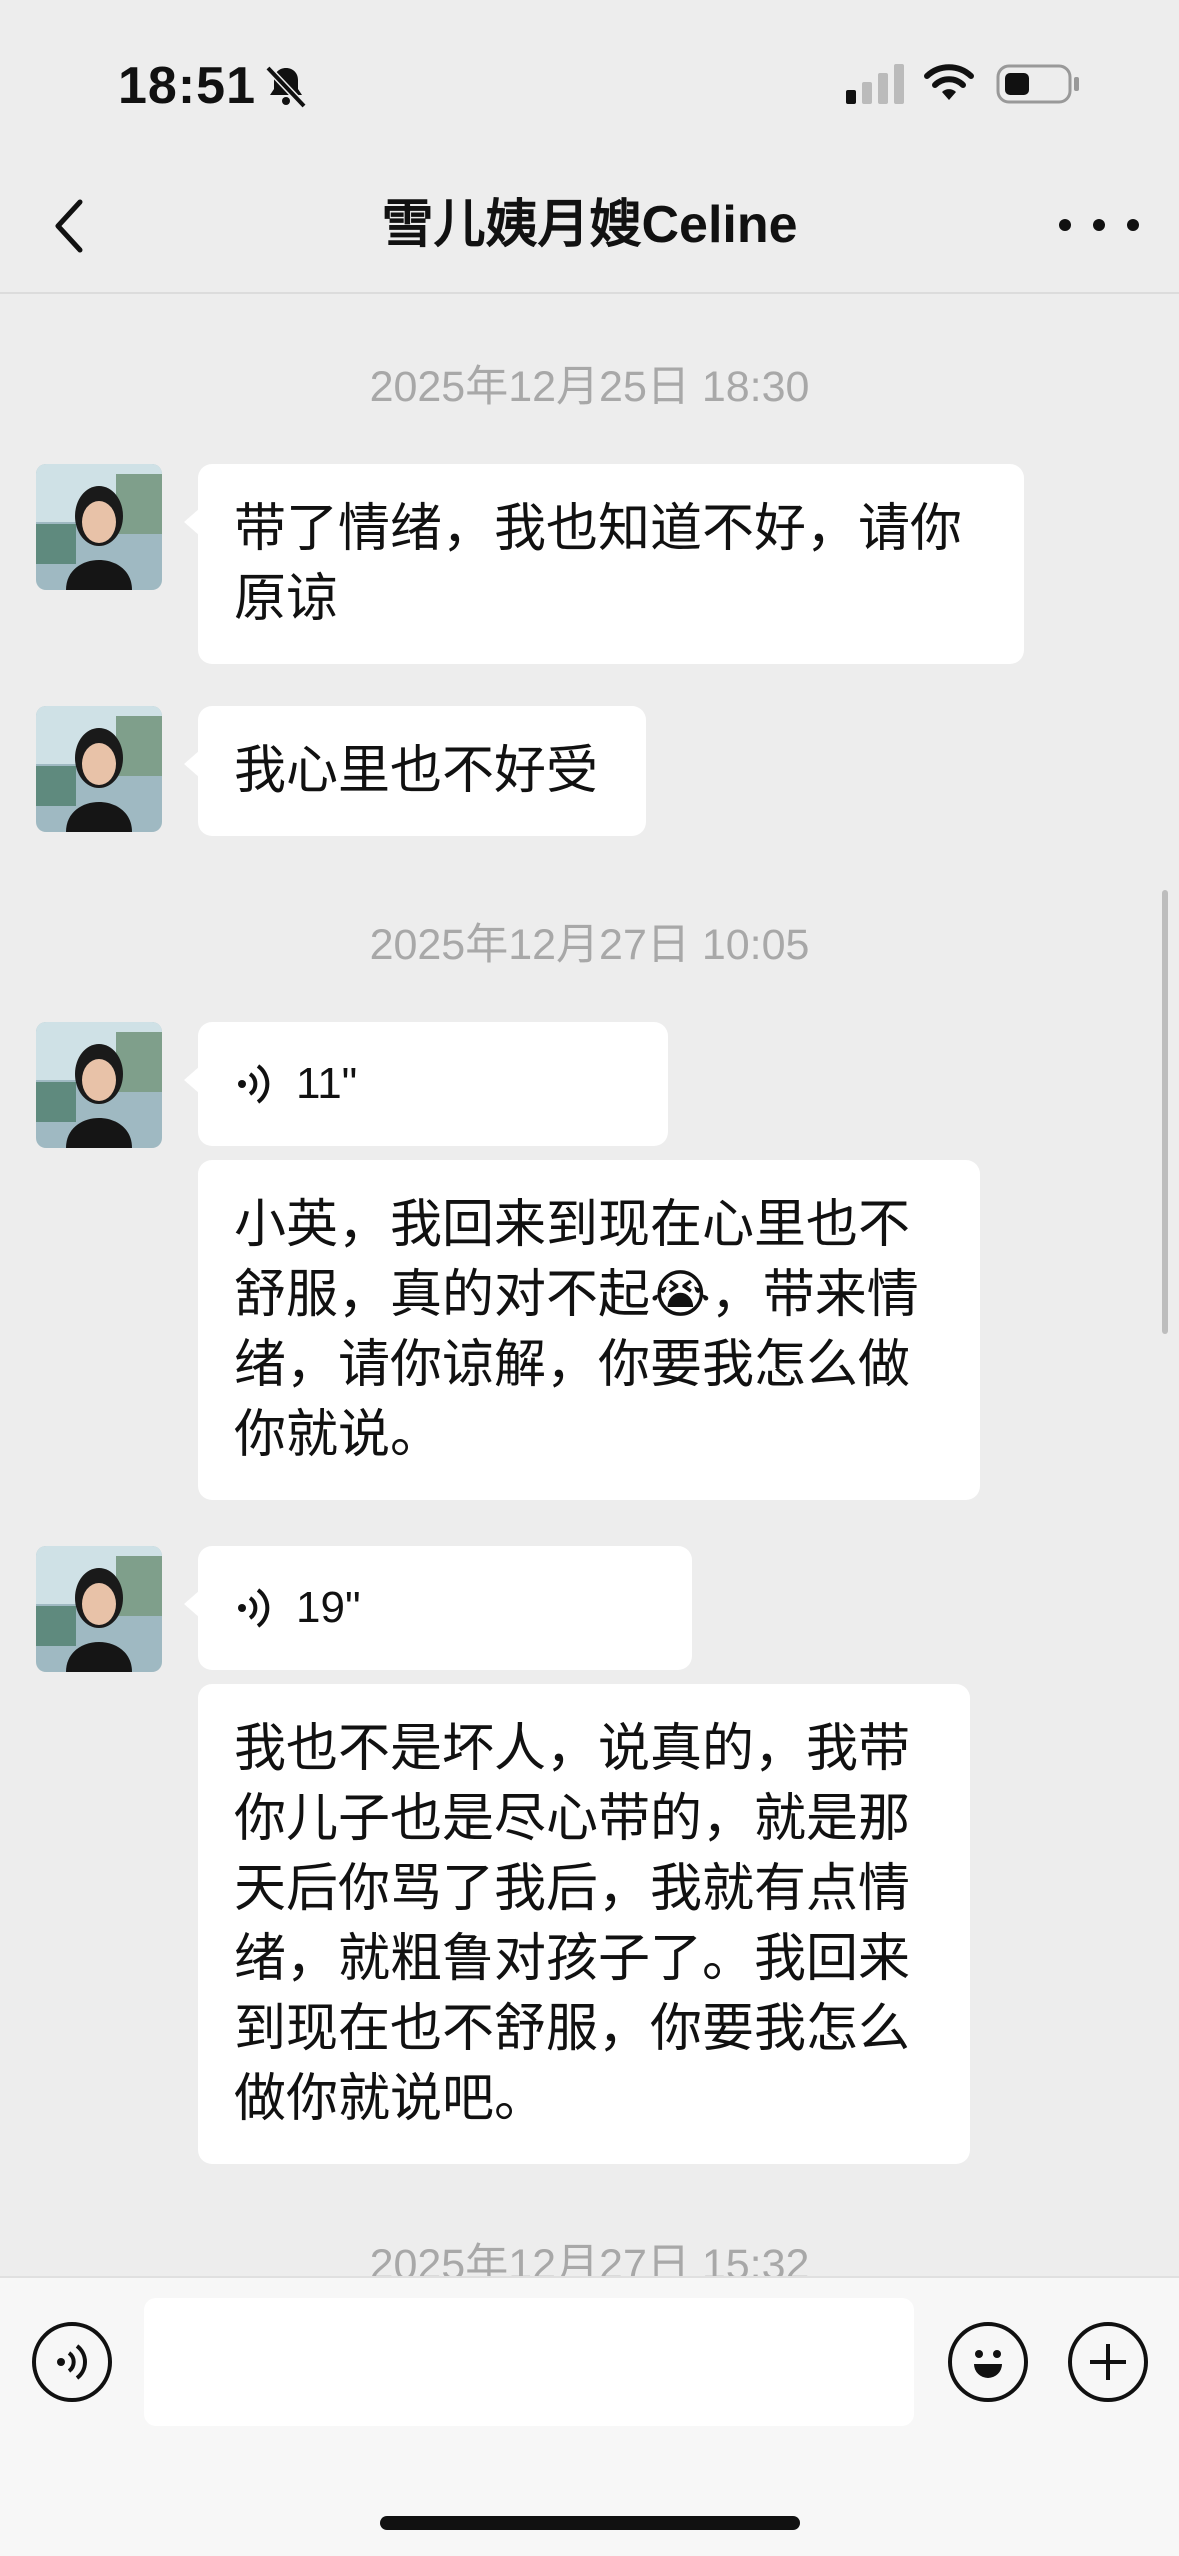  What do you see at coordinates (529, 2362) in the screenshot?
I see `message-input` at bounding box center [529, 2362].